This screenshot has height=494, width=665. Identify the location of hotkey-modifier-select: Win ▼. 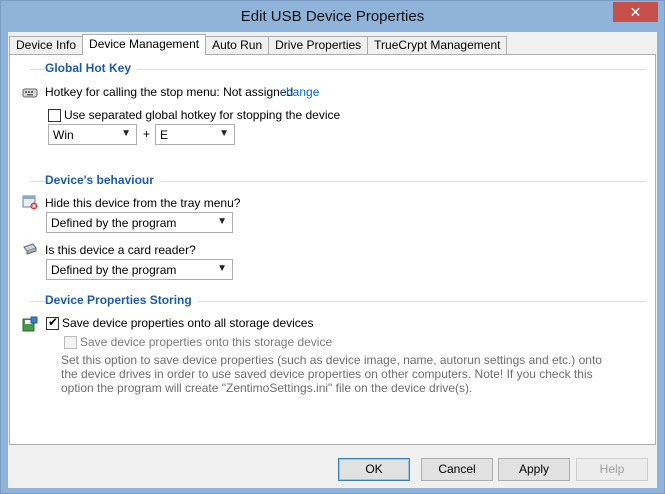
(92, 134).